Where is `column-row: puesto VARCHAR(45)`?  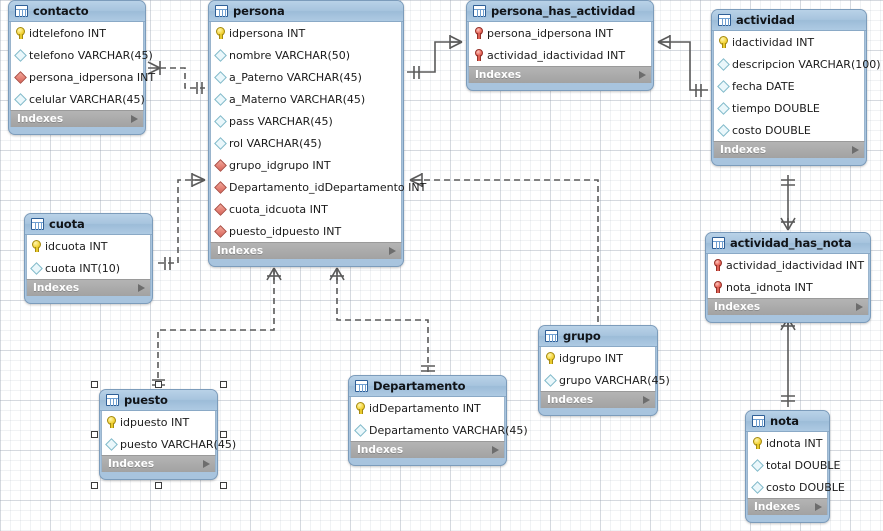
column-row: puesto VARCHAR(45) is located at coordinates (169, 444).